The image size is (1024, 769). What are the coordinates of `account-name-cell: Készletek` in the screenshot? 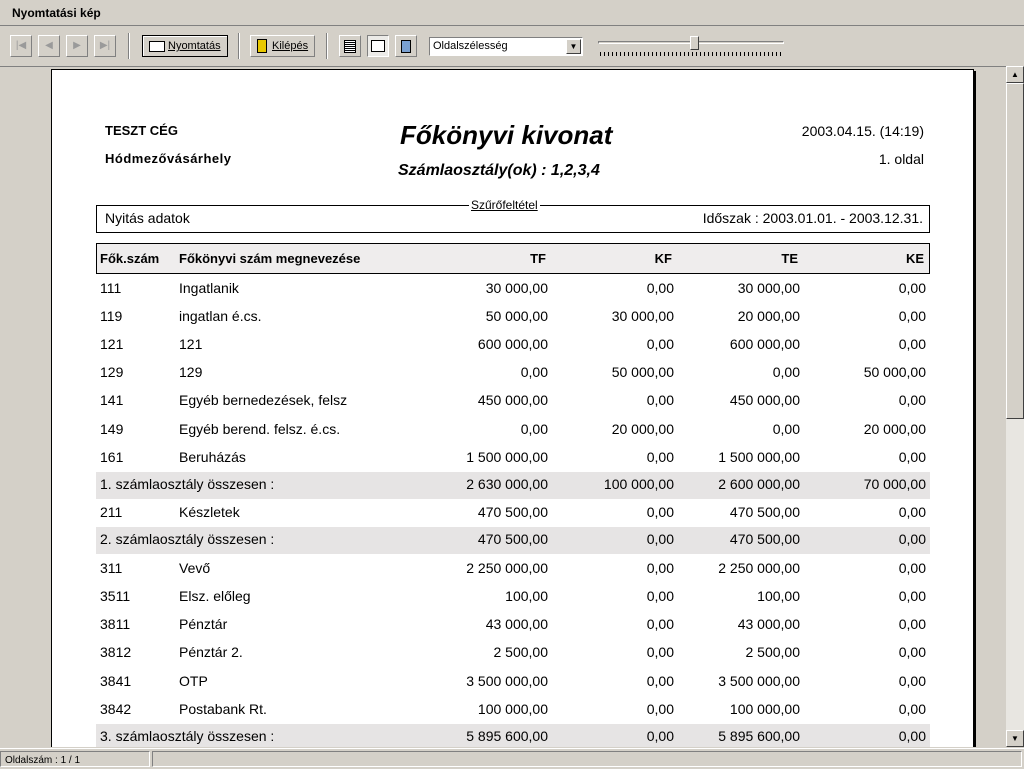 It's located at (209, 512).